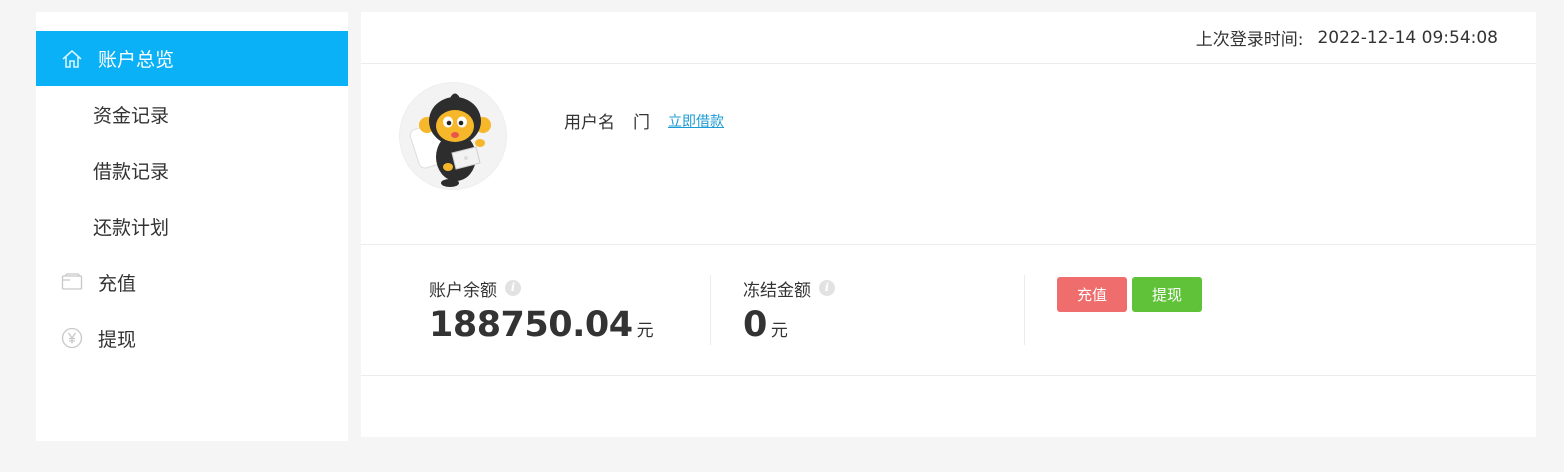 Image resolution: width=1564 pixels, height=472 pixels. I want to click on card-icon, so click(72, 282).